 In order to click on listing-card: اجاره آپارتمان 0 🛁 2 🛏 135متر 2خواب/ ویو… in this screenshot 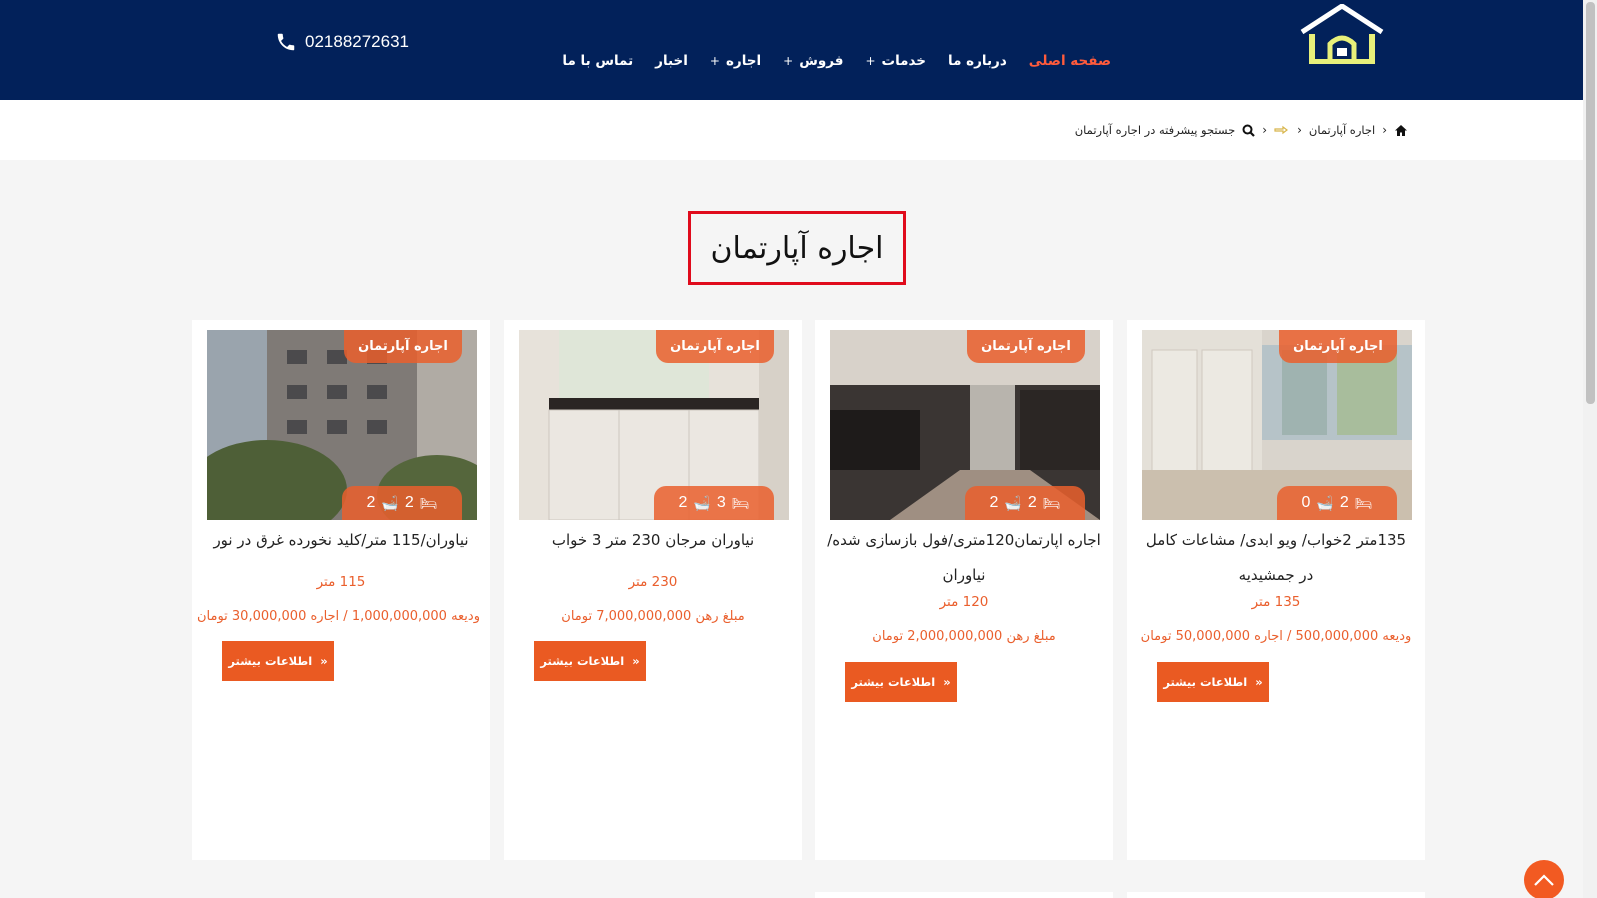, I will do `click(1276, 590)`.